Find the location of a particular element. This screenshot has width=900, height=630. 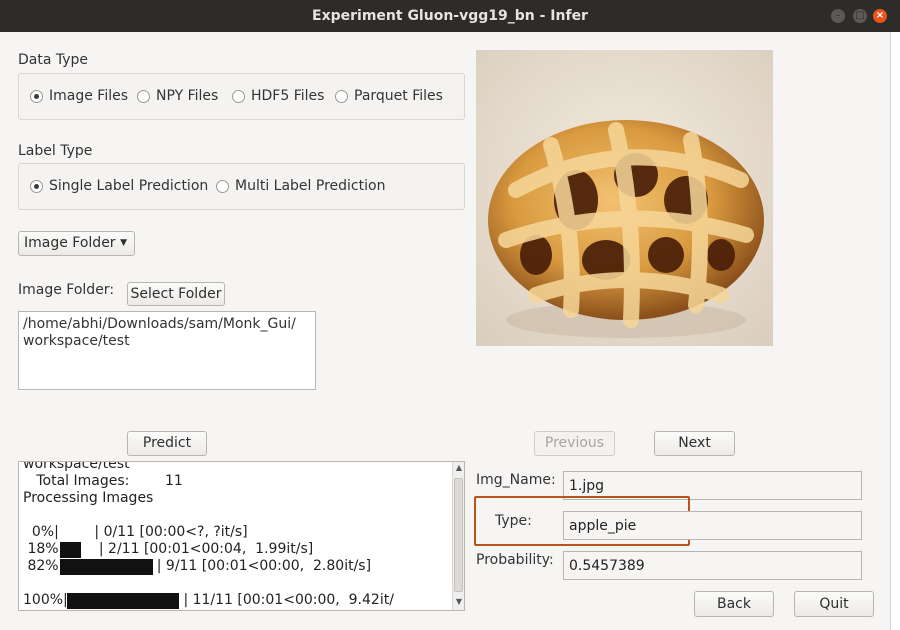

image-folder-label: Image Folder: is located at coordinates (66, 290).